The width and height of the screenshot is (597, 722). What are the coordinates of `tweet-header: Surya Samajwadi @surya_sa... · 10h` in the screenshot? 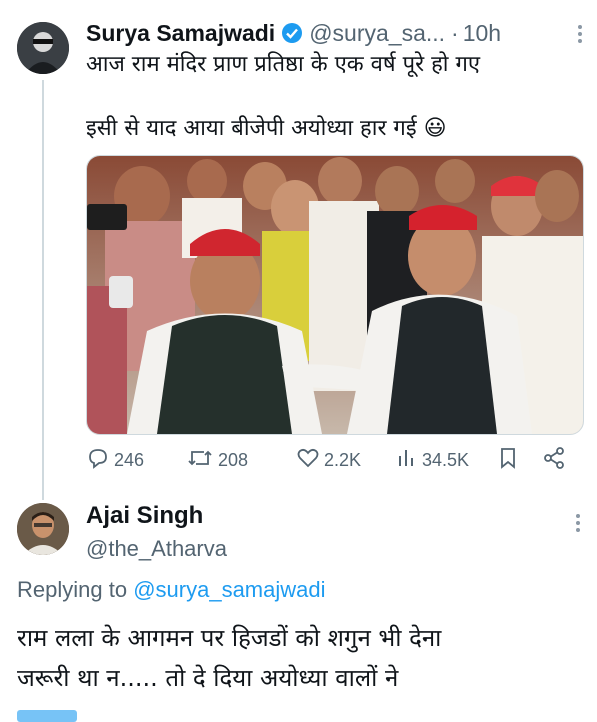 It's located at (336, 33).